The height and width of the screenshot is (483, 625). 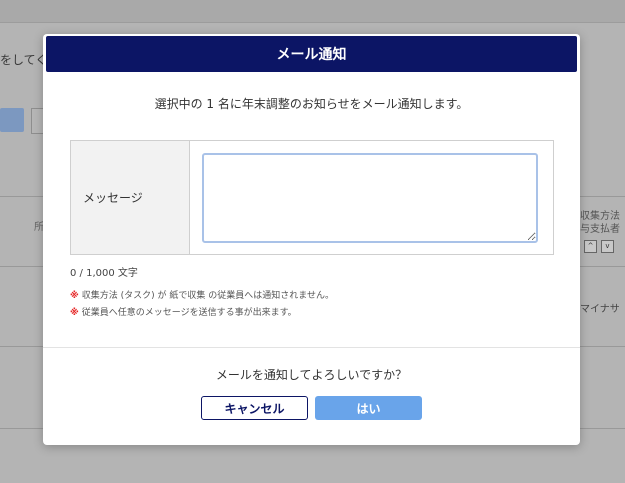 I want to click on background-right-column-value: マイナサ, so click(x=600, y=309).